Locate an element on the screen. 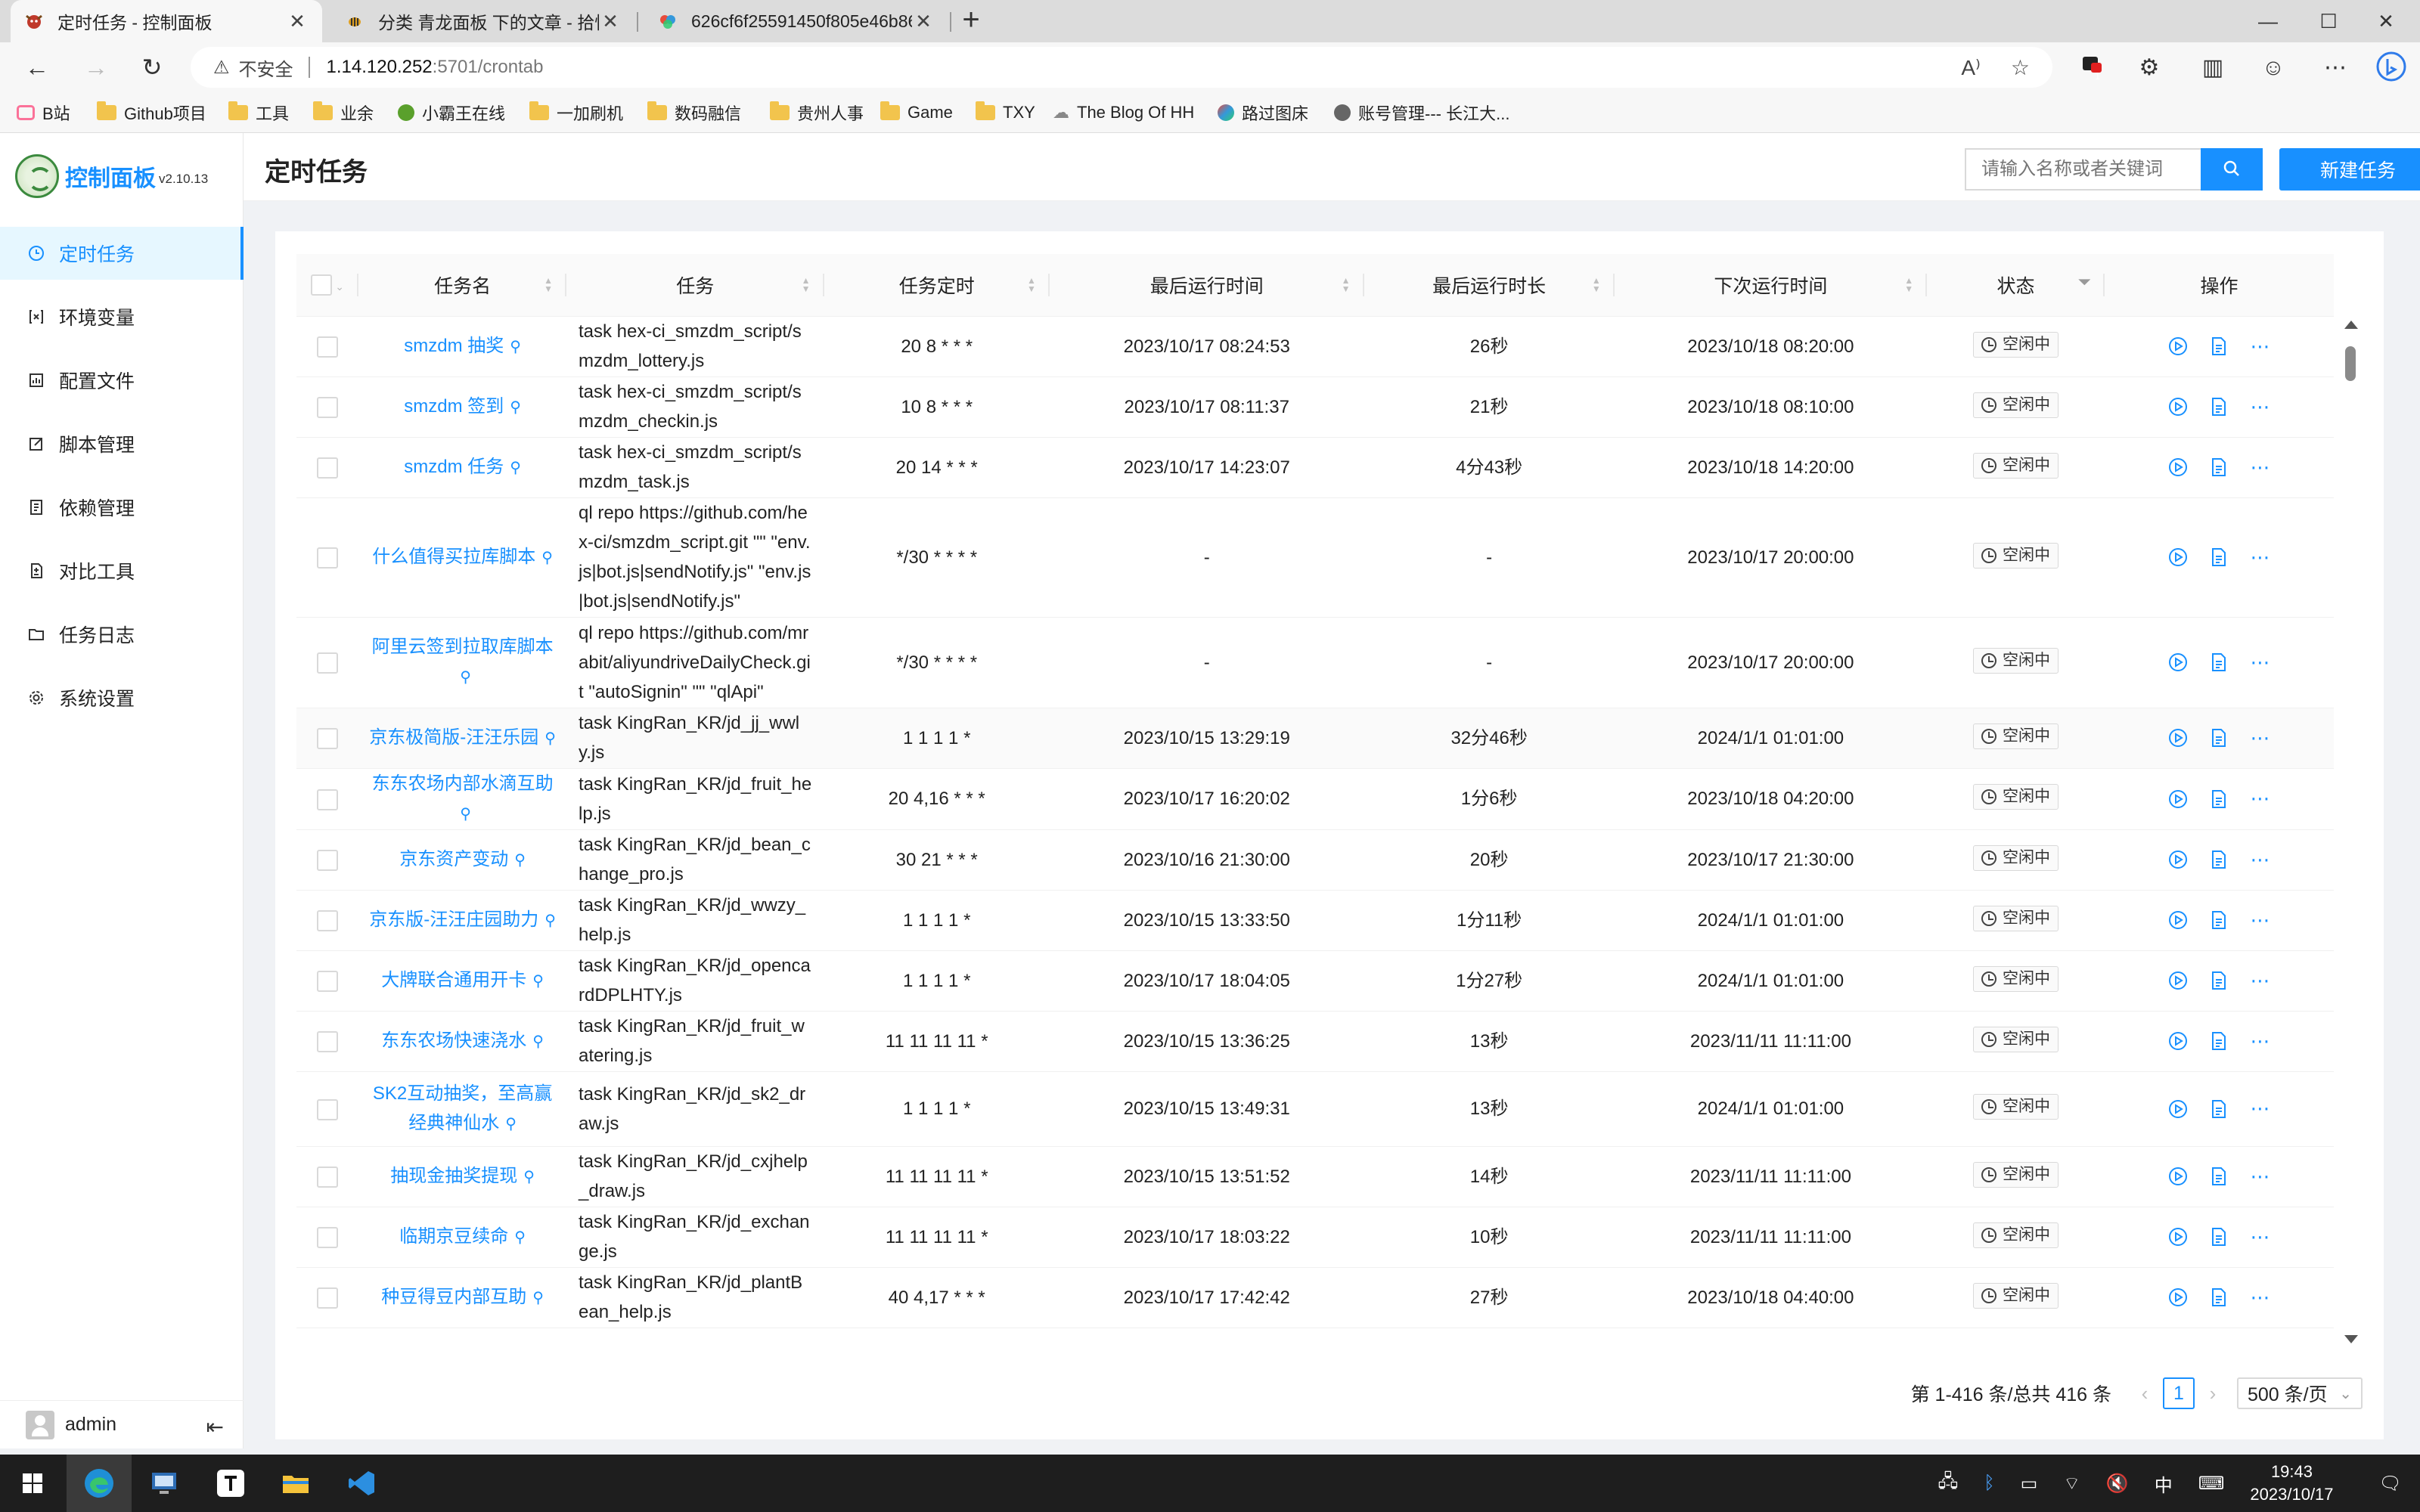 Image resolution: width=2420 pixels, height=1512 pixels. col-header-schedule: 任务定时 ▲ ▼ is located at coordinates (937, 285).